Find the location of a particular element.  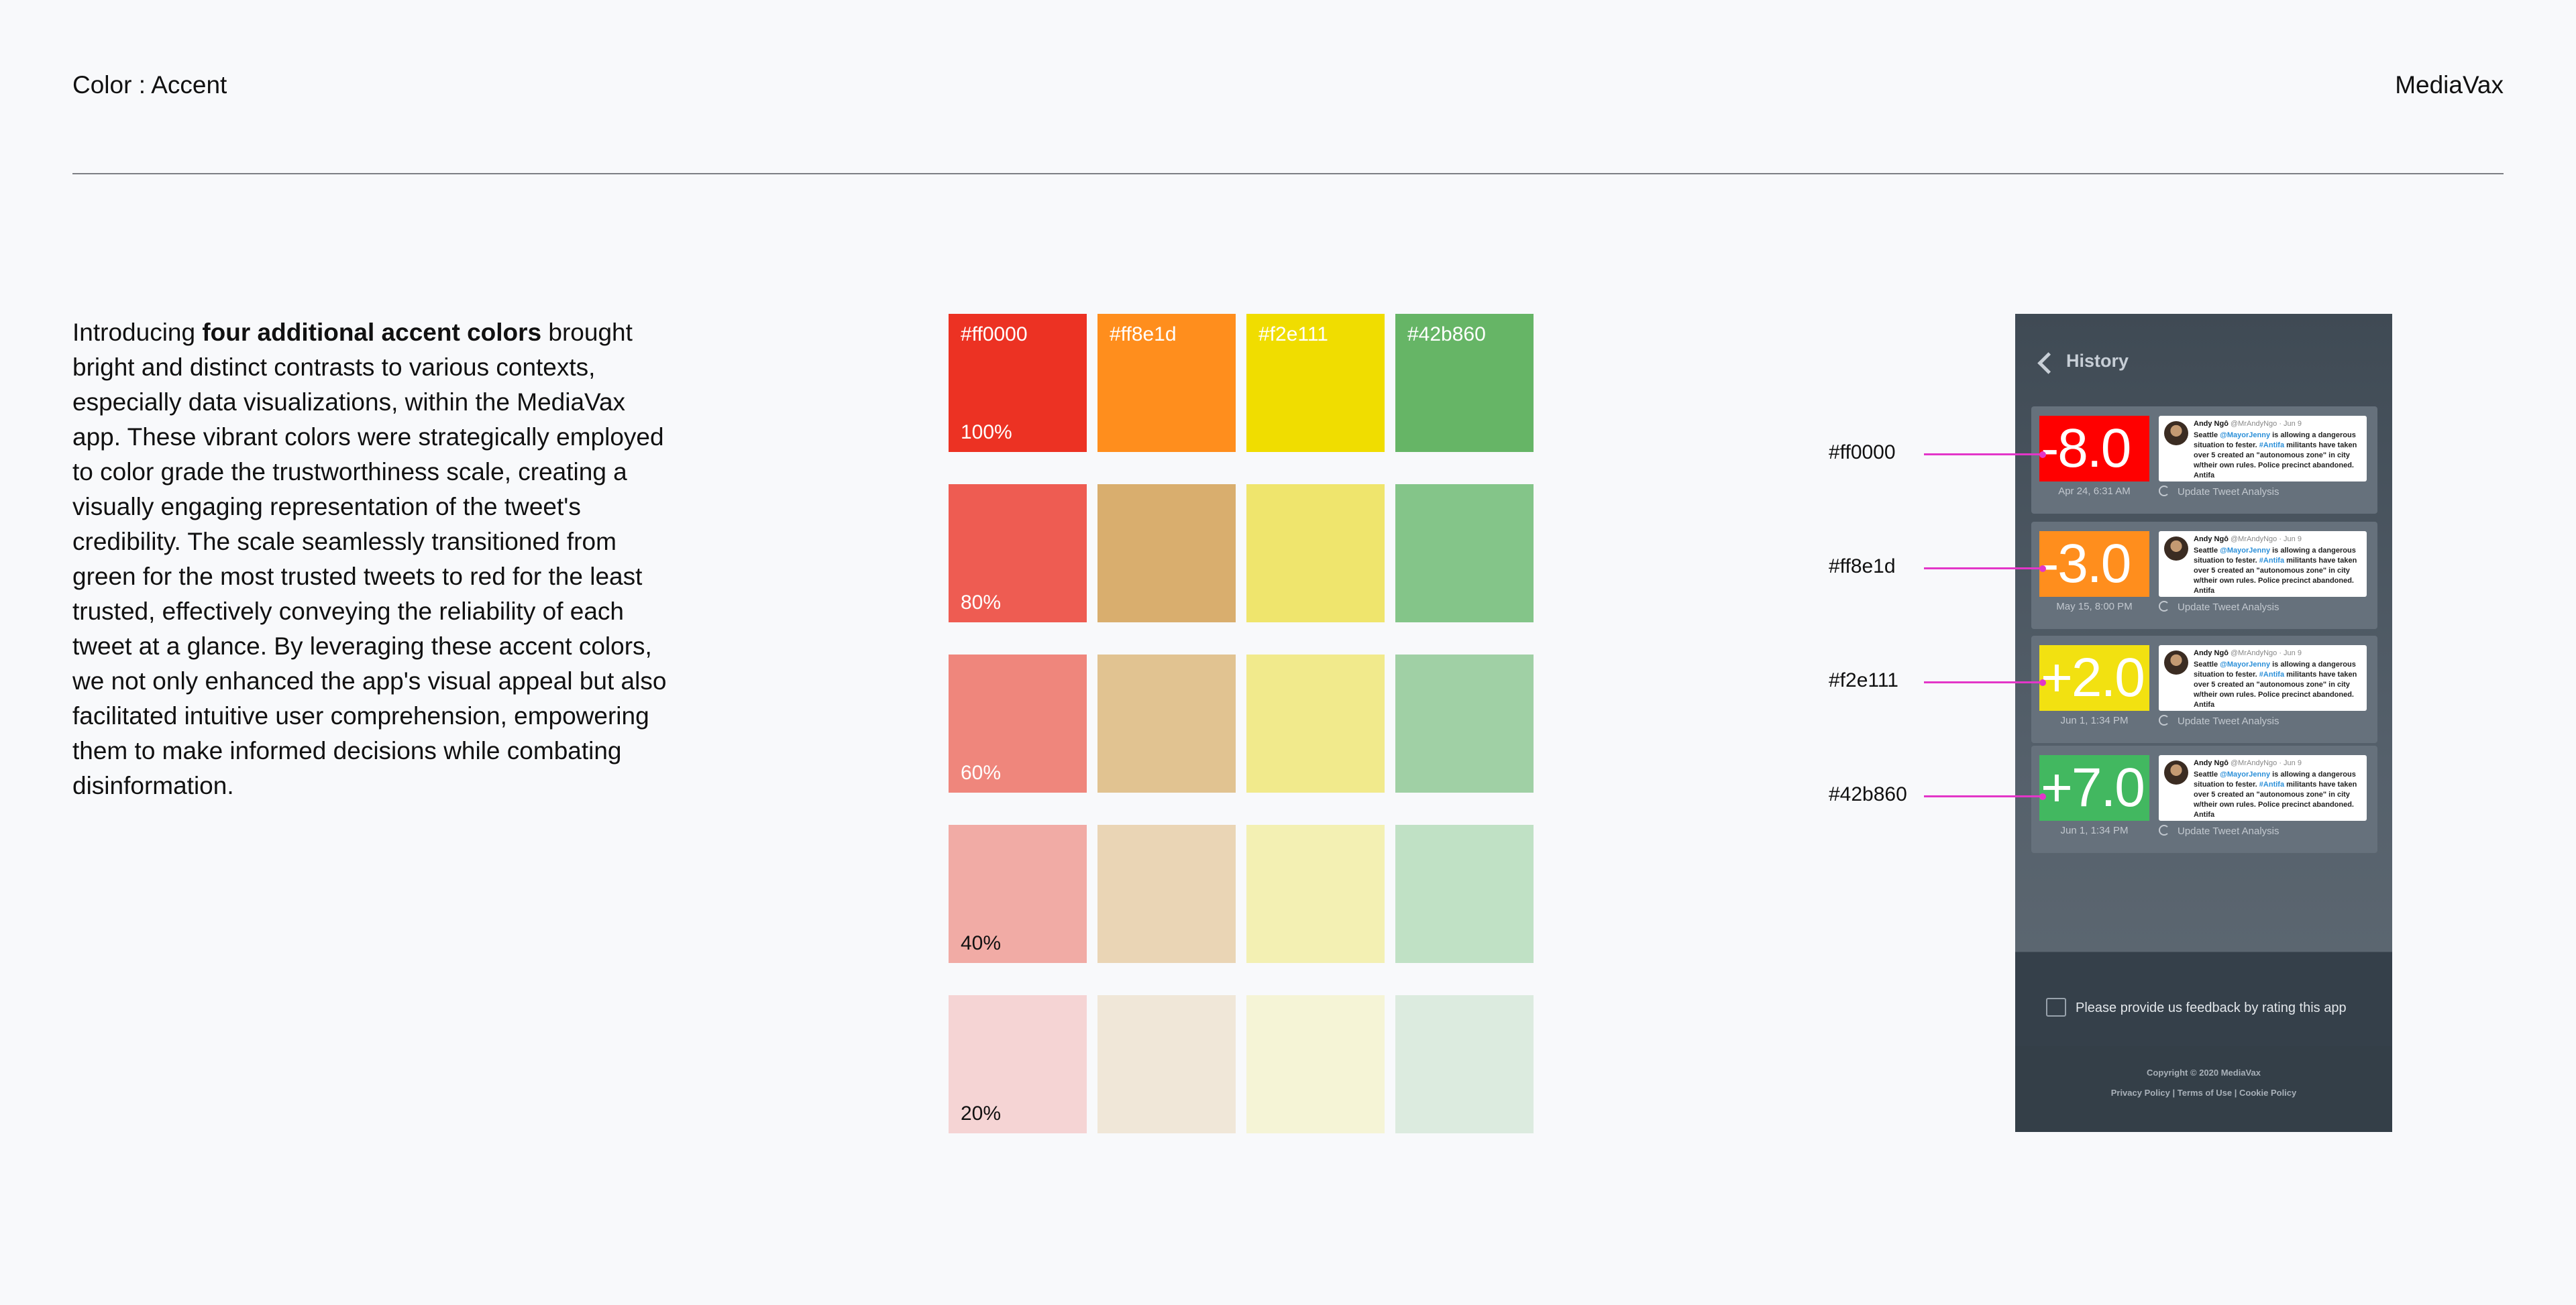

copyright-text: Copyright © 2020 MediaVax is located at coordinates (2204, 1073).